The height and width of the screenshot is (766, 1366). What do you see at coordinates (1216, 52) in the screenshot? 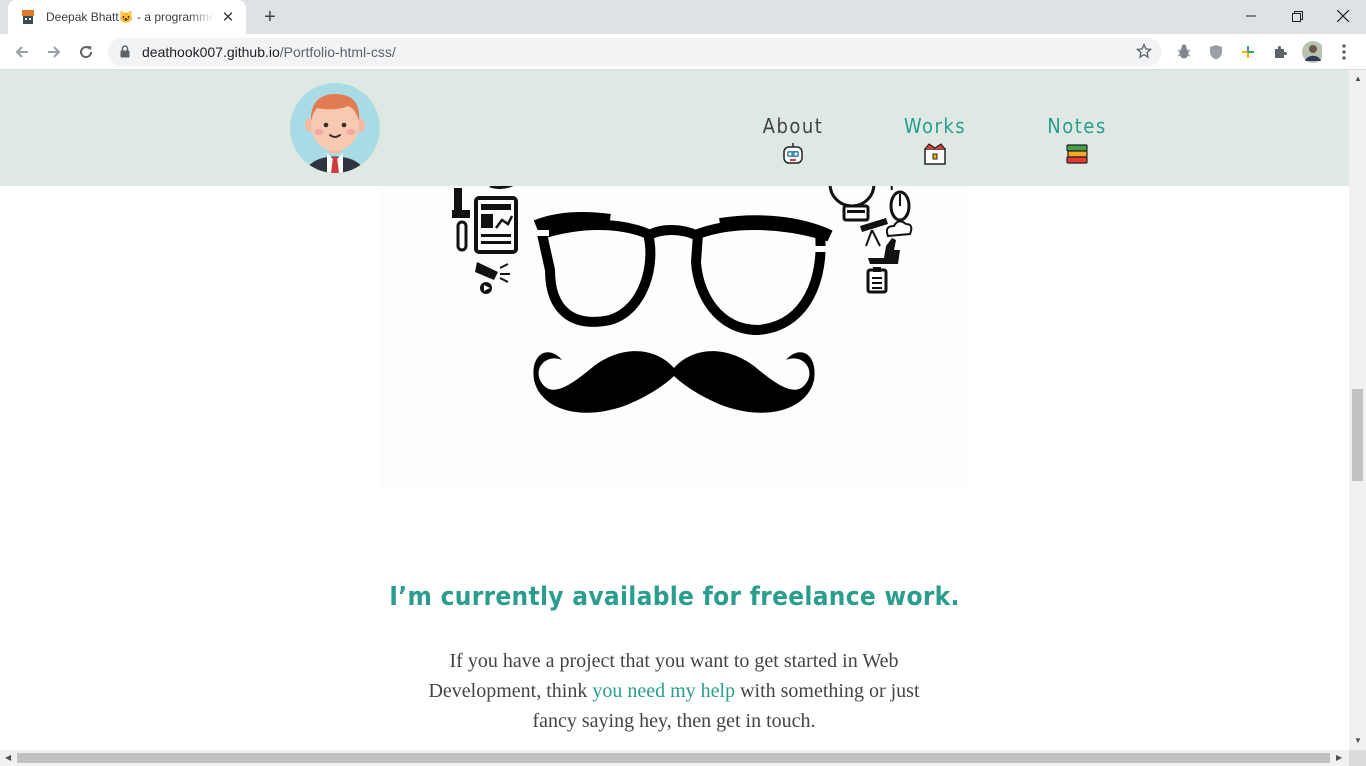
I see `shield-extension-icon` at bounding box center [1216, 52].